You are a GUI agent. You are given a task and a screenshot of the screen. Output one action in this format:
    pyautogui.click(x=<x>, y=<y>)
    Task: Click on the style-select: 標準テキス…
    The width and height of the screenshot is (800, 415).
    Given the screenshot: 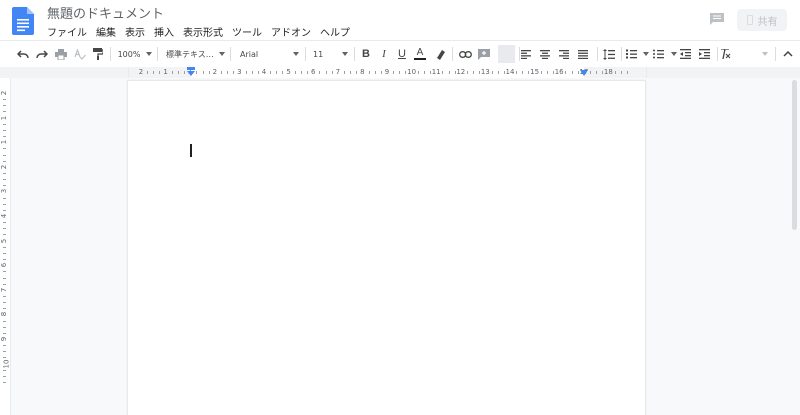 What is the action you would take?
    pyautogui.click(x=191, y=54)
    